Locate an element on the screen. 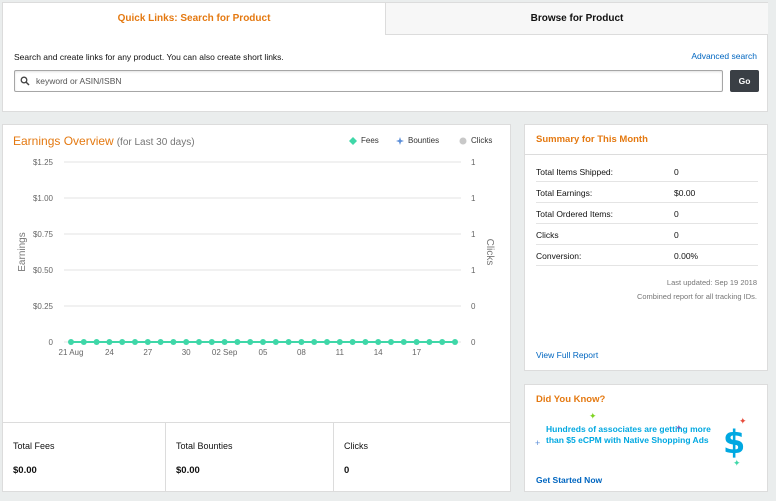 Image resolution: width=776 pixels, height=501 pixels. earnings-title: Earnings Overview (for Last 30 days) is located at coordinates (104, 141).